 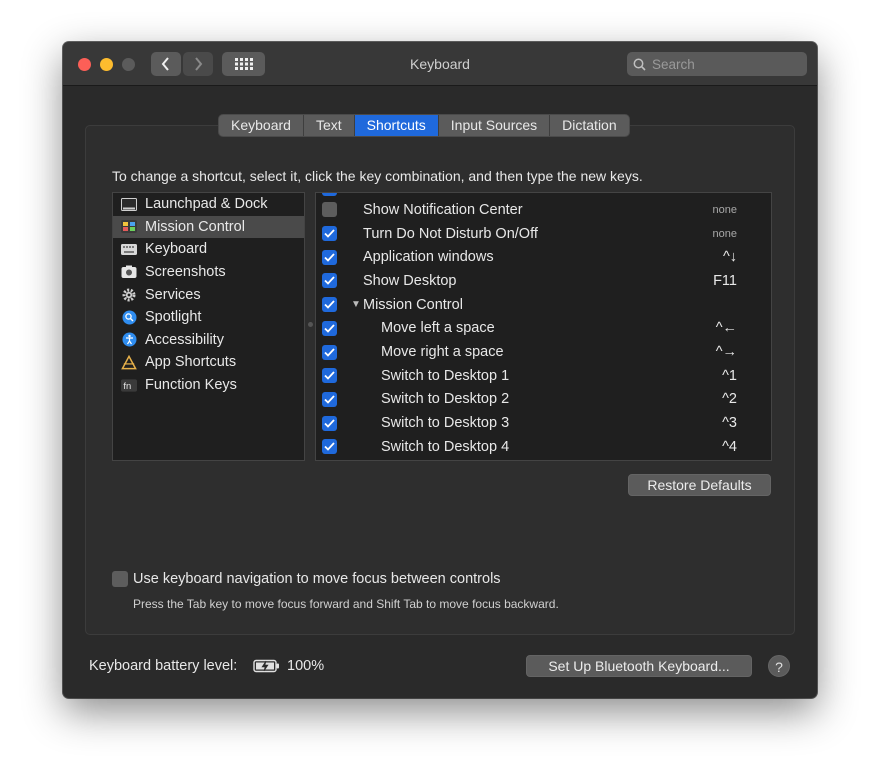 I want to click on category-item-mission-control: Mission Control, so click(x=208, y=227).